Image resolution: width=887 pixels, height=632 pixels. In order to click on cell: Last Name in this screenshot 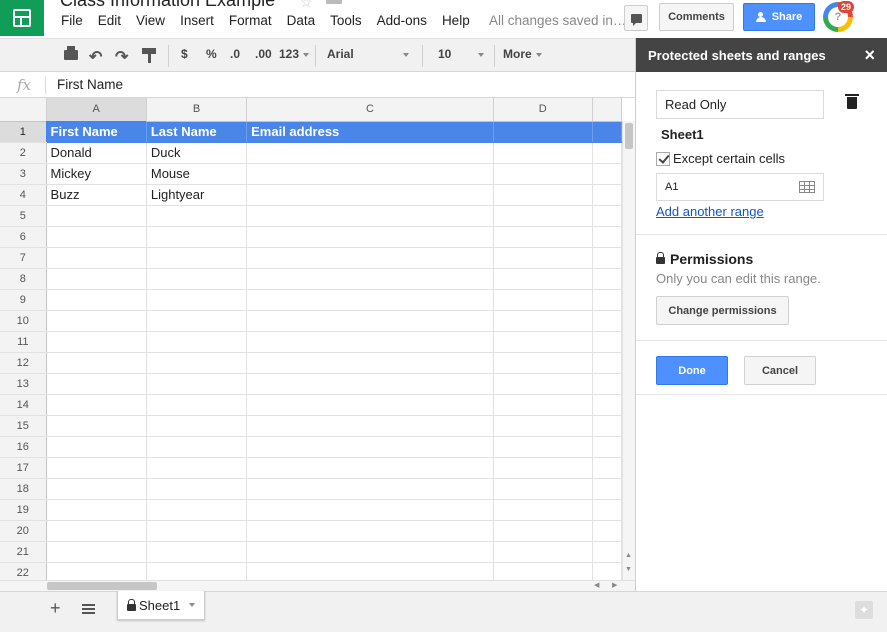, I will do `click(197, 132)`.